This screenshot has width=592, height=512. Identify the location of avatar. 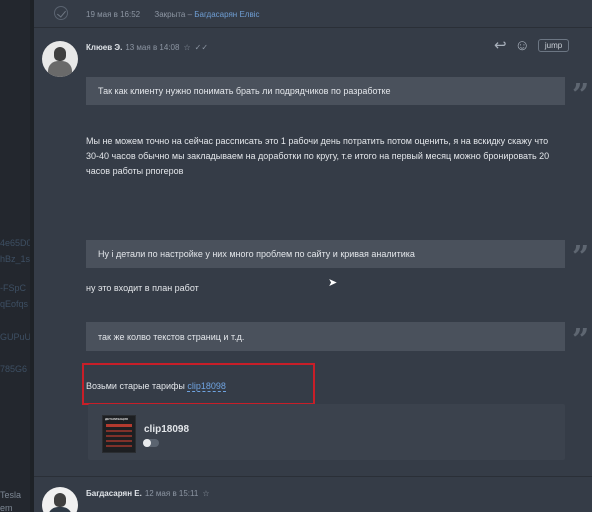
(60, 59).